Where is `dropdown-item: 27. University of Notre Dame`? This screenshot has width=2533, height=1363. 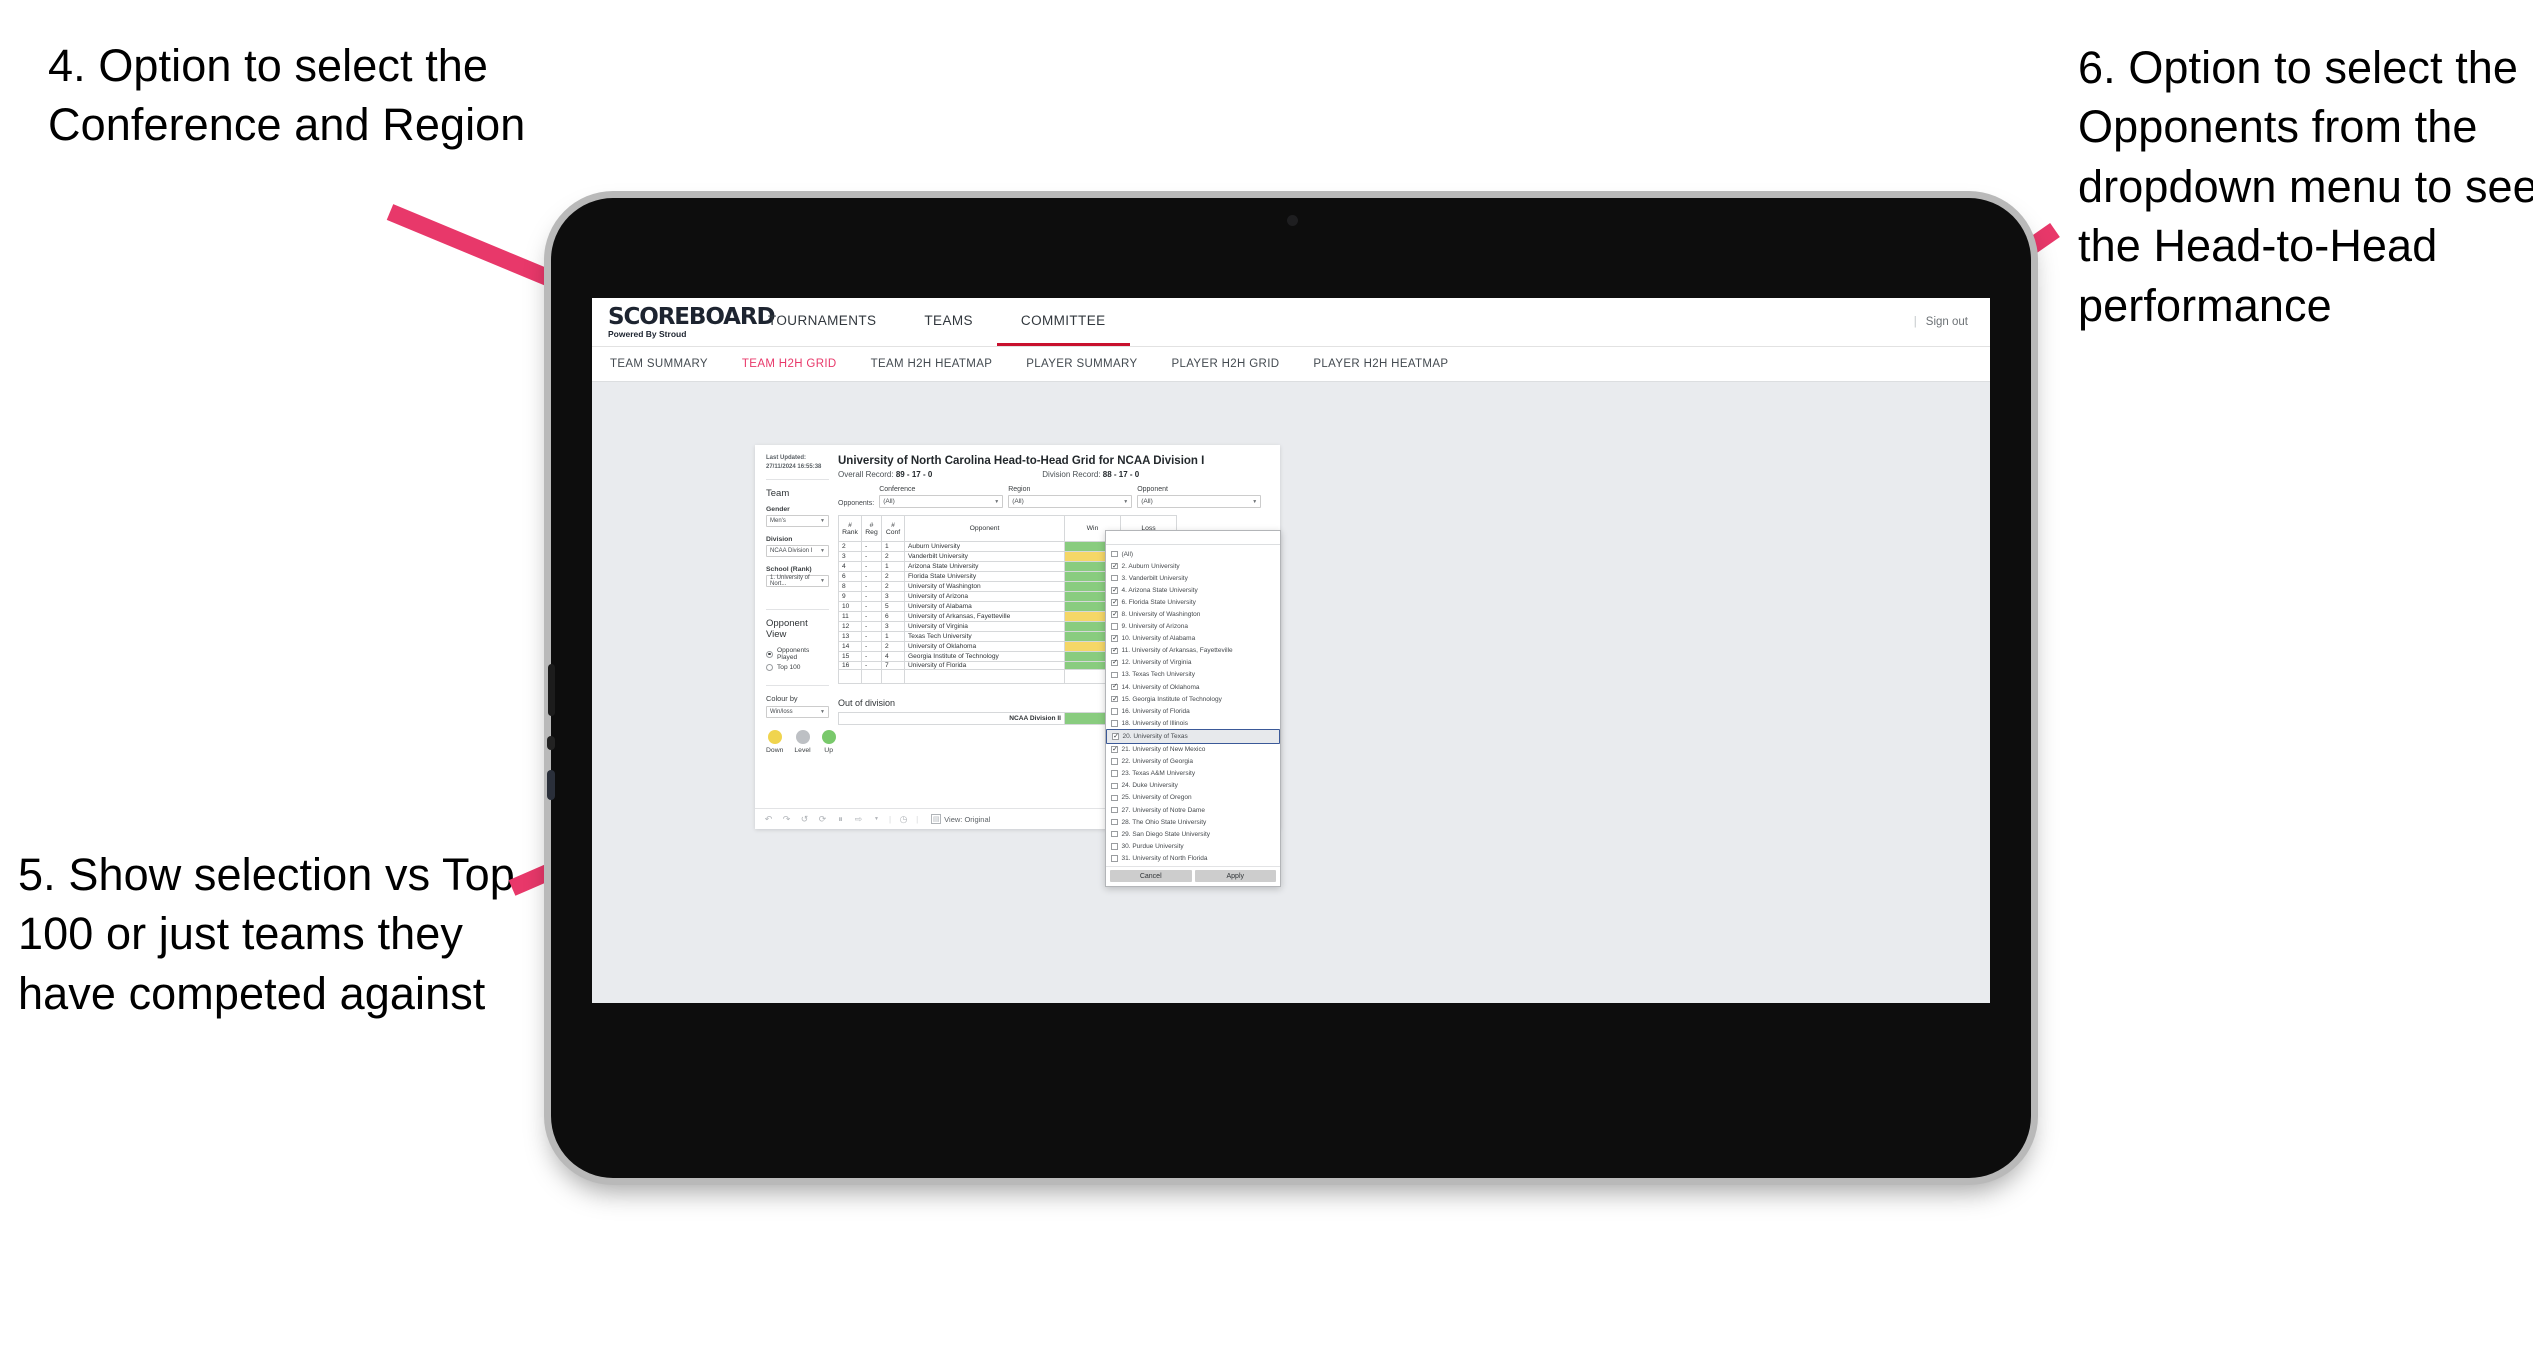 dropdown-item: 27. University of Notre Dame is located at coordinates (1193, 810).